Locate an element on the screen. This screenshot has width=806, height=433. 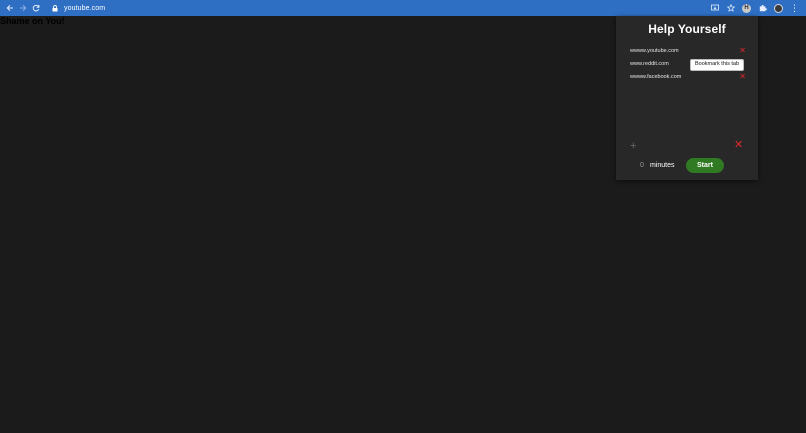
minutes-input: 0 is located at coordinates (644, 165).